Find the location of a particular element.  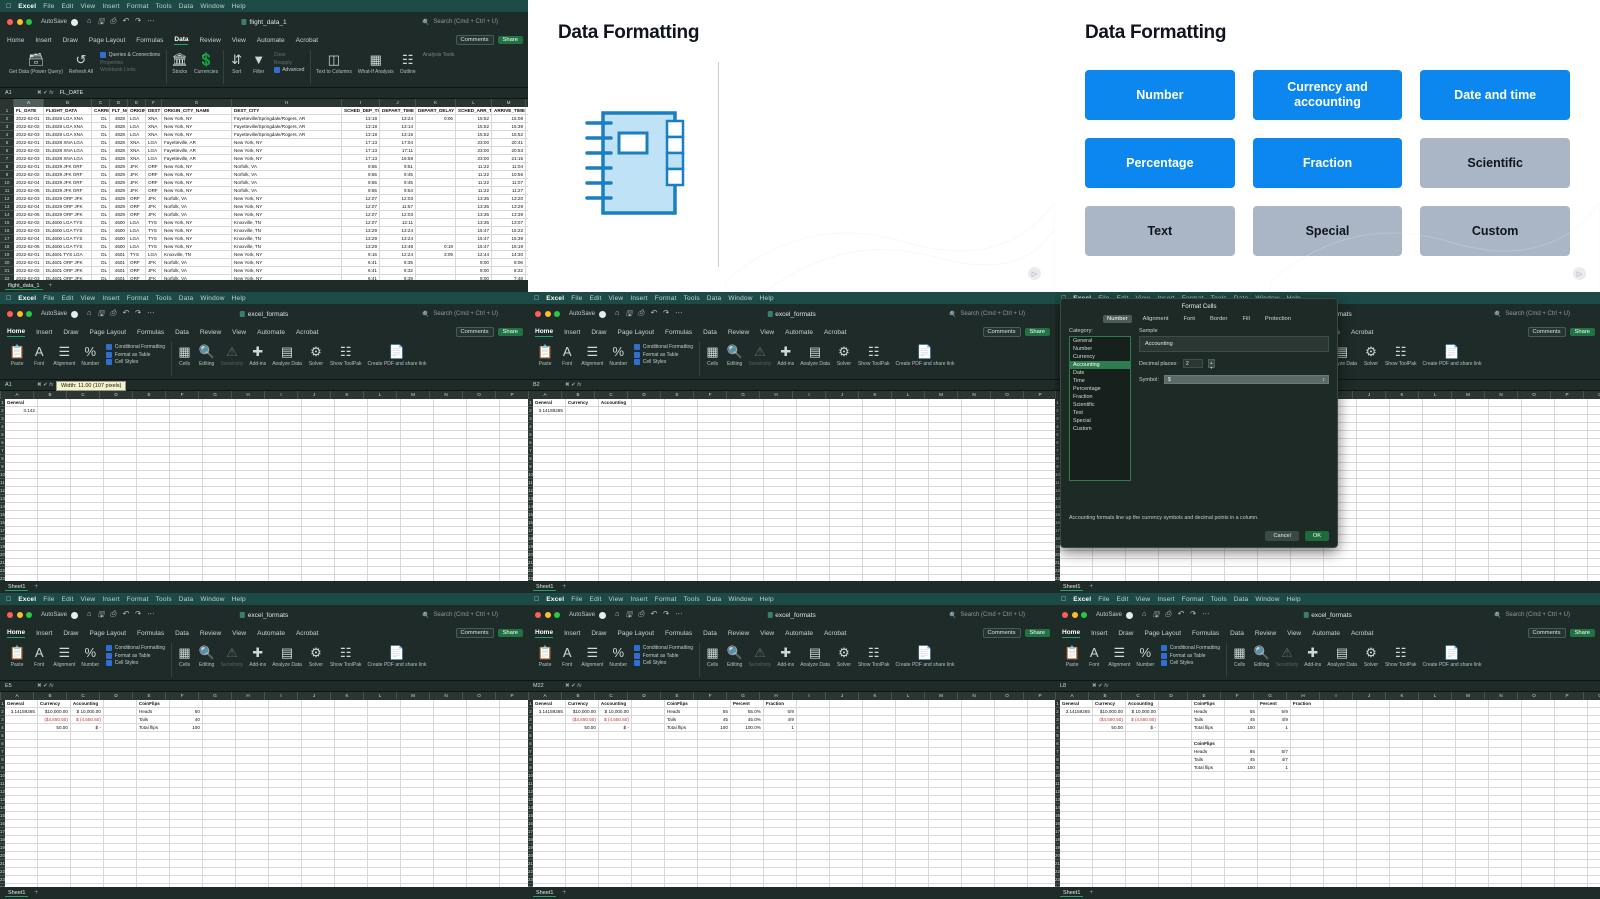

cell: General is located at coordinates (21, 402).